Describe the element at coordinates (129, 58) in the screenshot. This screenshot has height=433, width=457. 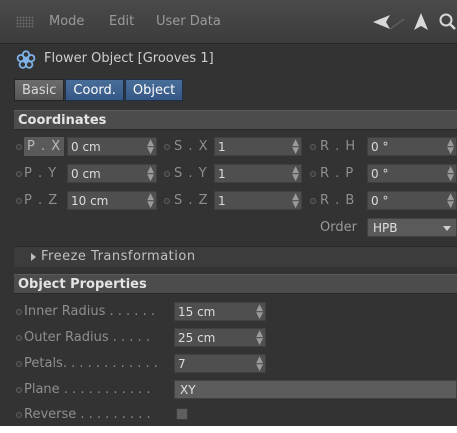
I see `object-title: Flower Object [Grooves 1]` at that location.